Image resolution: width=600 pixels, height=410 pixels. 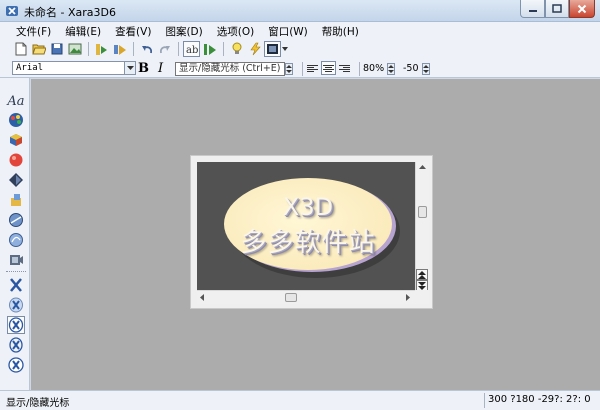 What do you see at coordinates (557, 9) in the screenshot?
I see `maximize-button` at bounding box center [557, 9].